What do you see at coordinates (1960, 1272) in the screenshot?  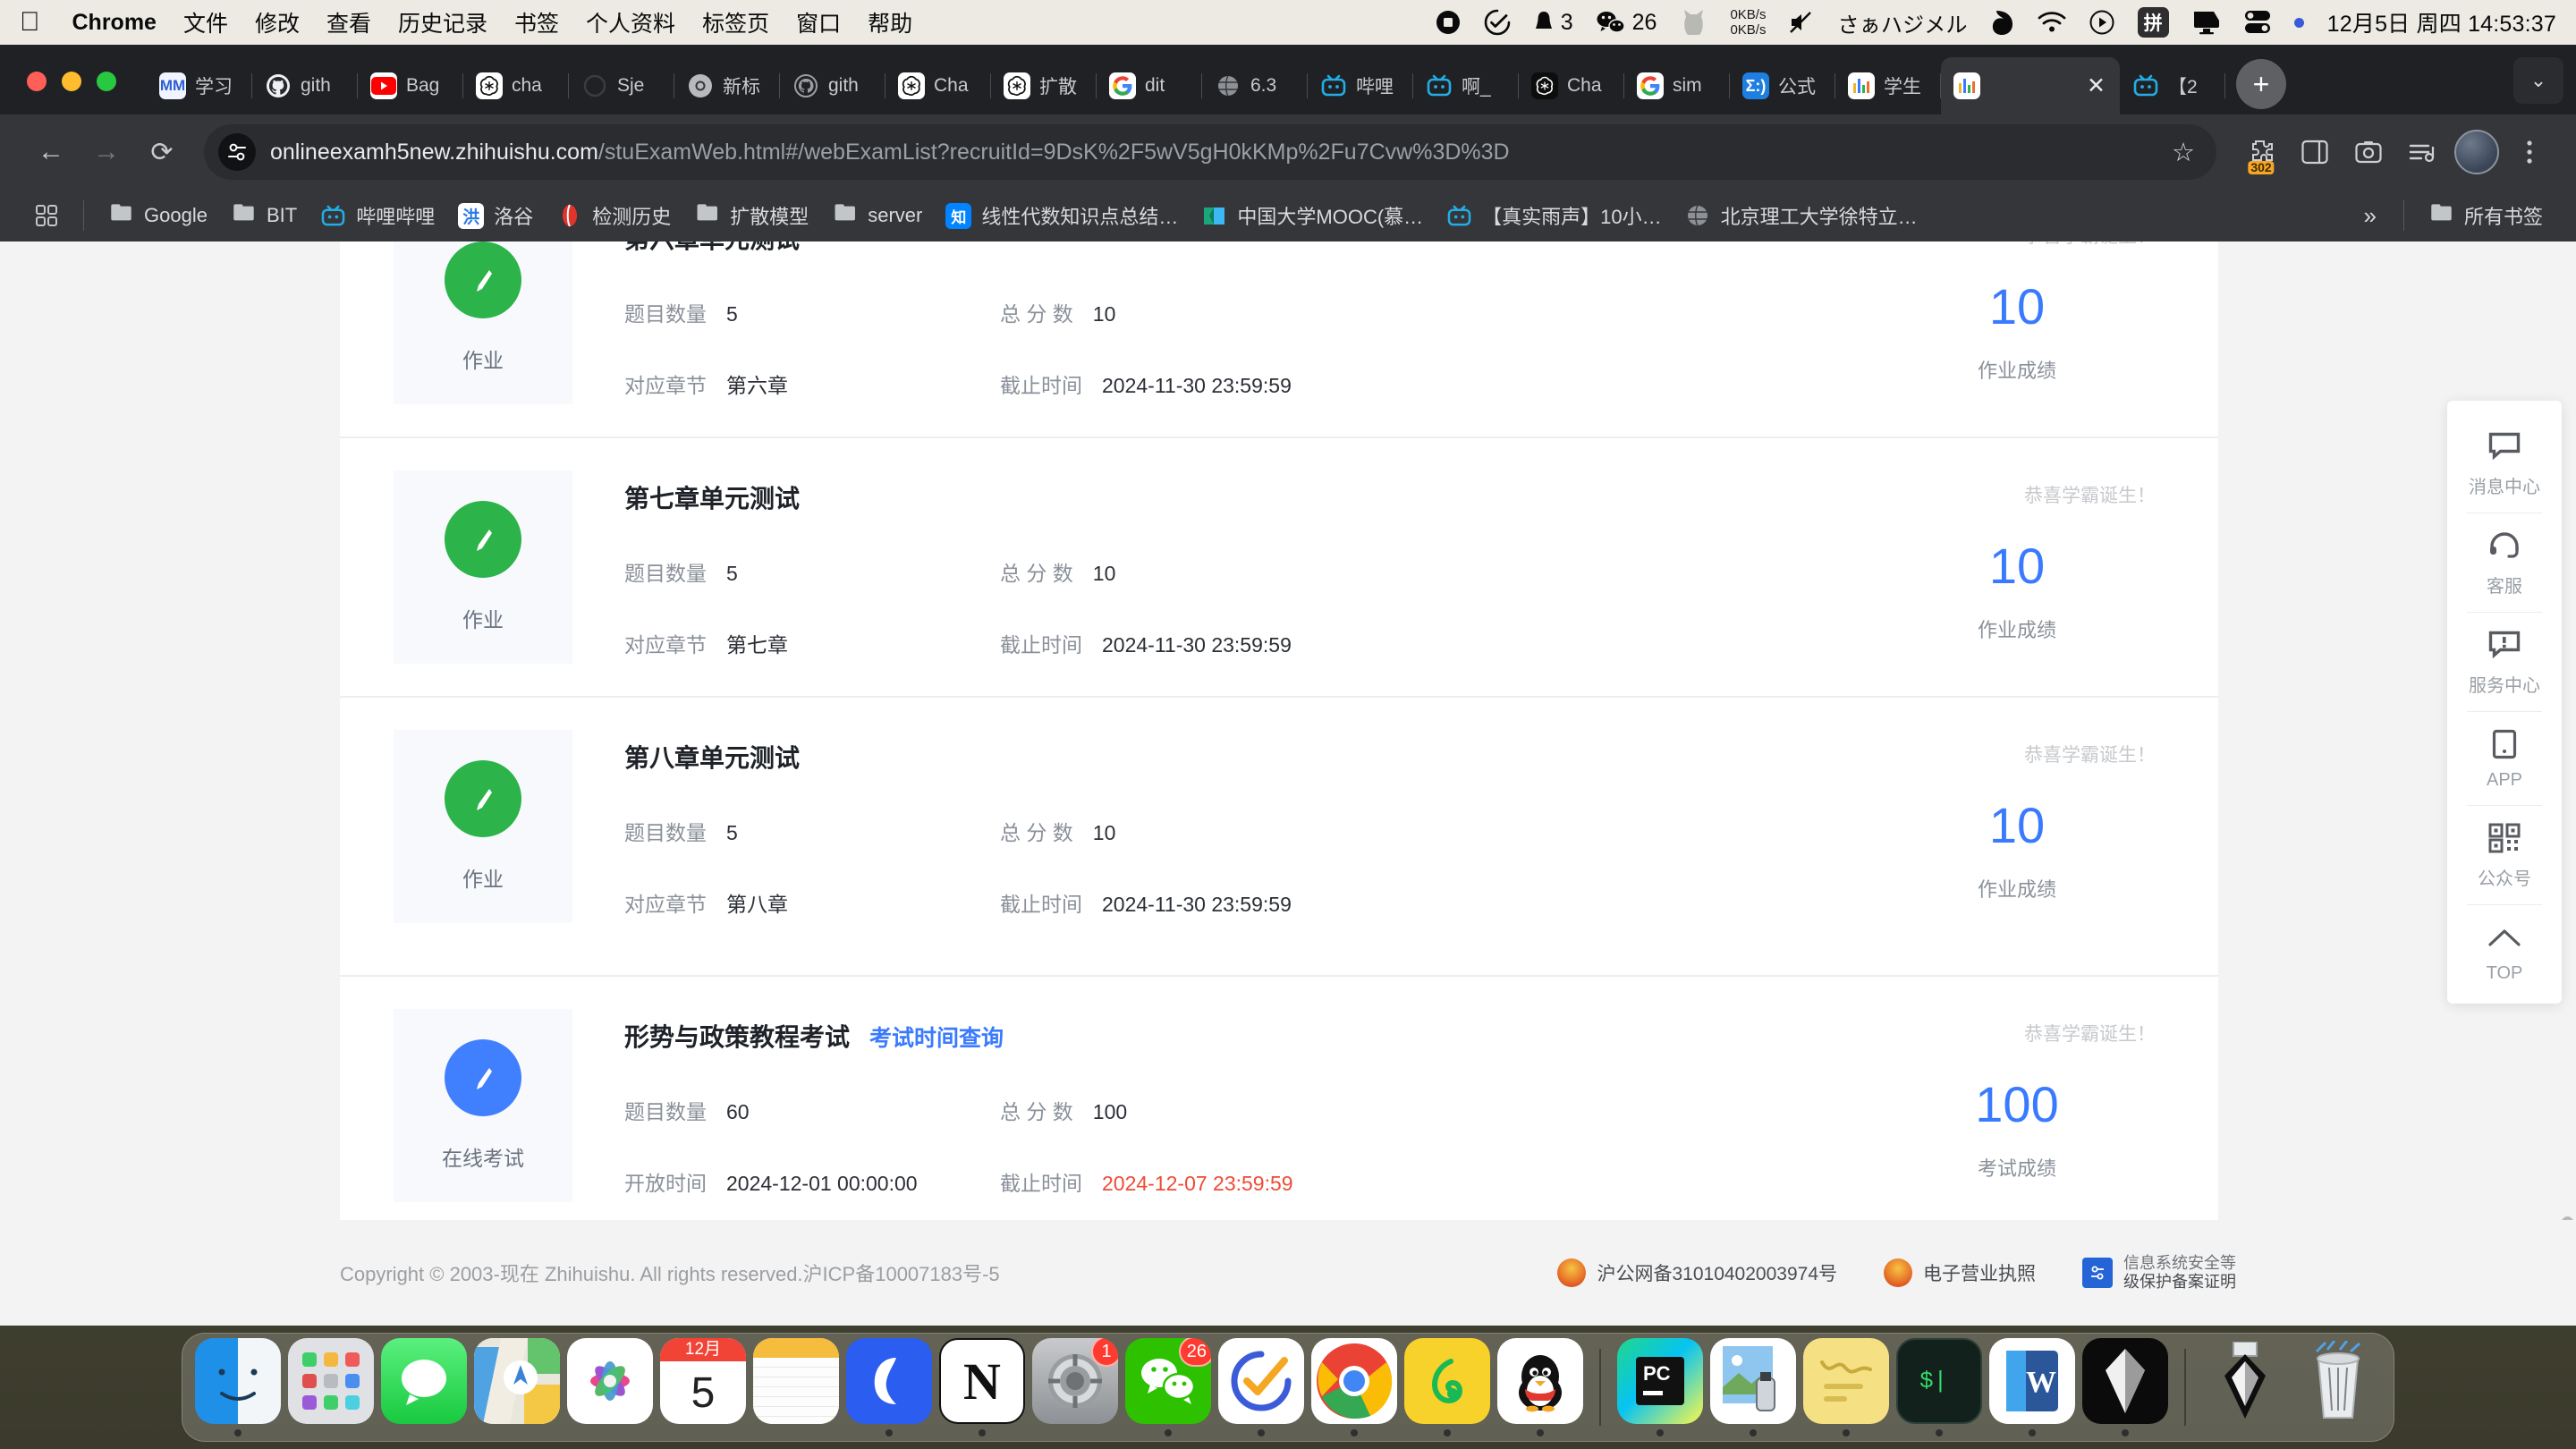 I see `business-license-badge: 电子营业执照` at bounding box center [1960, 1272].